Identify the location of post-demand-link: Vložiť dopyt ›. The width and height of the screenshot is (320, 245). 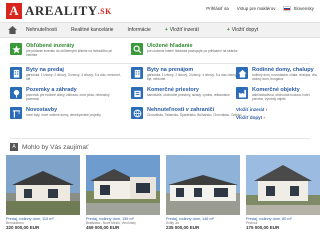
(251, 117).